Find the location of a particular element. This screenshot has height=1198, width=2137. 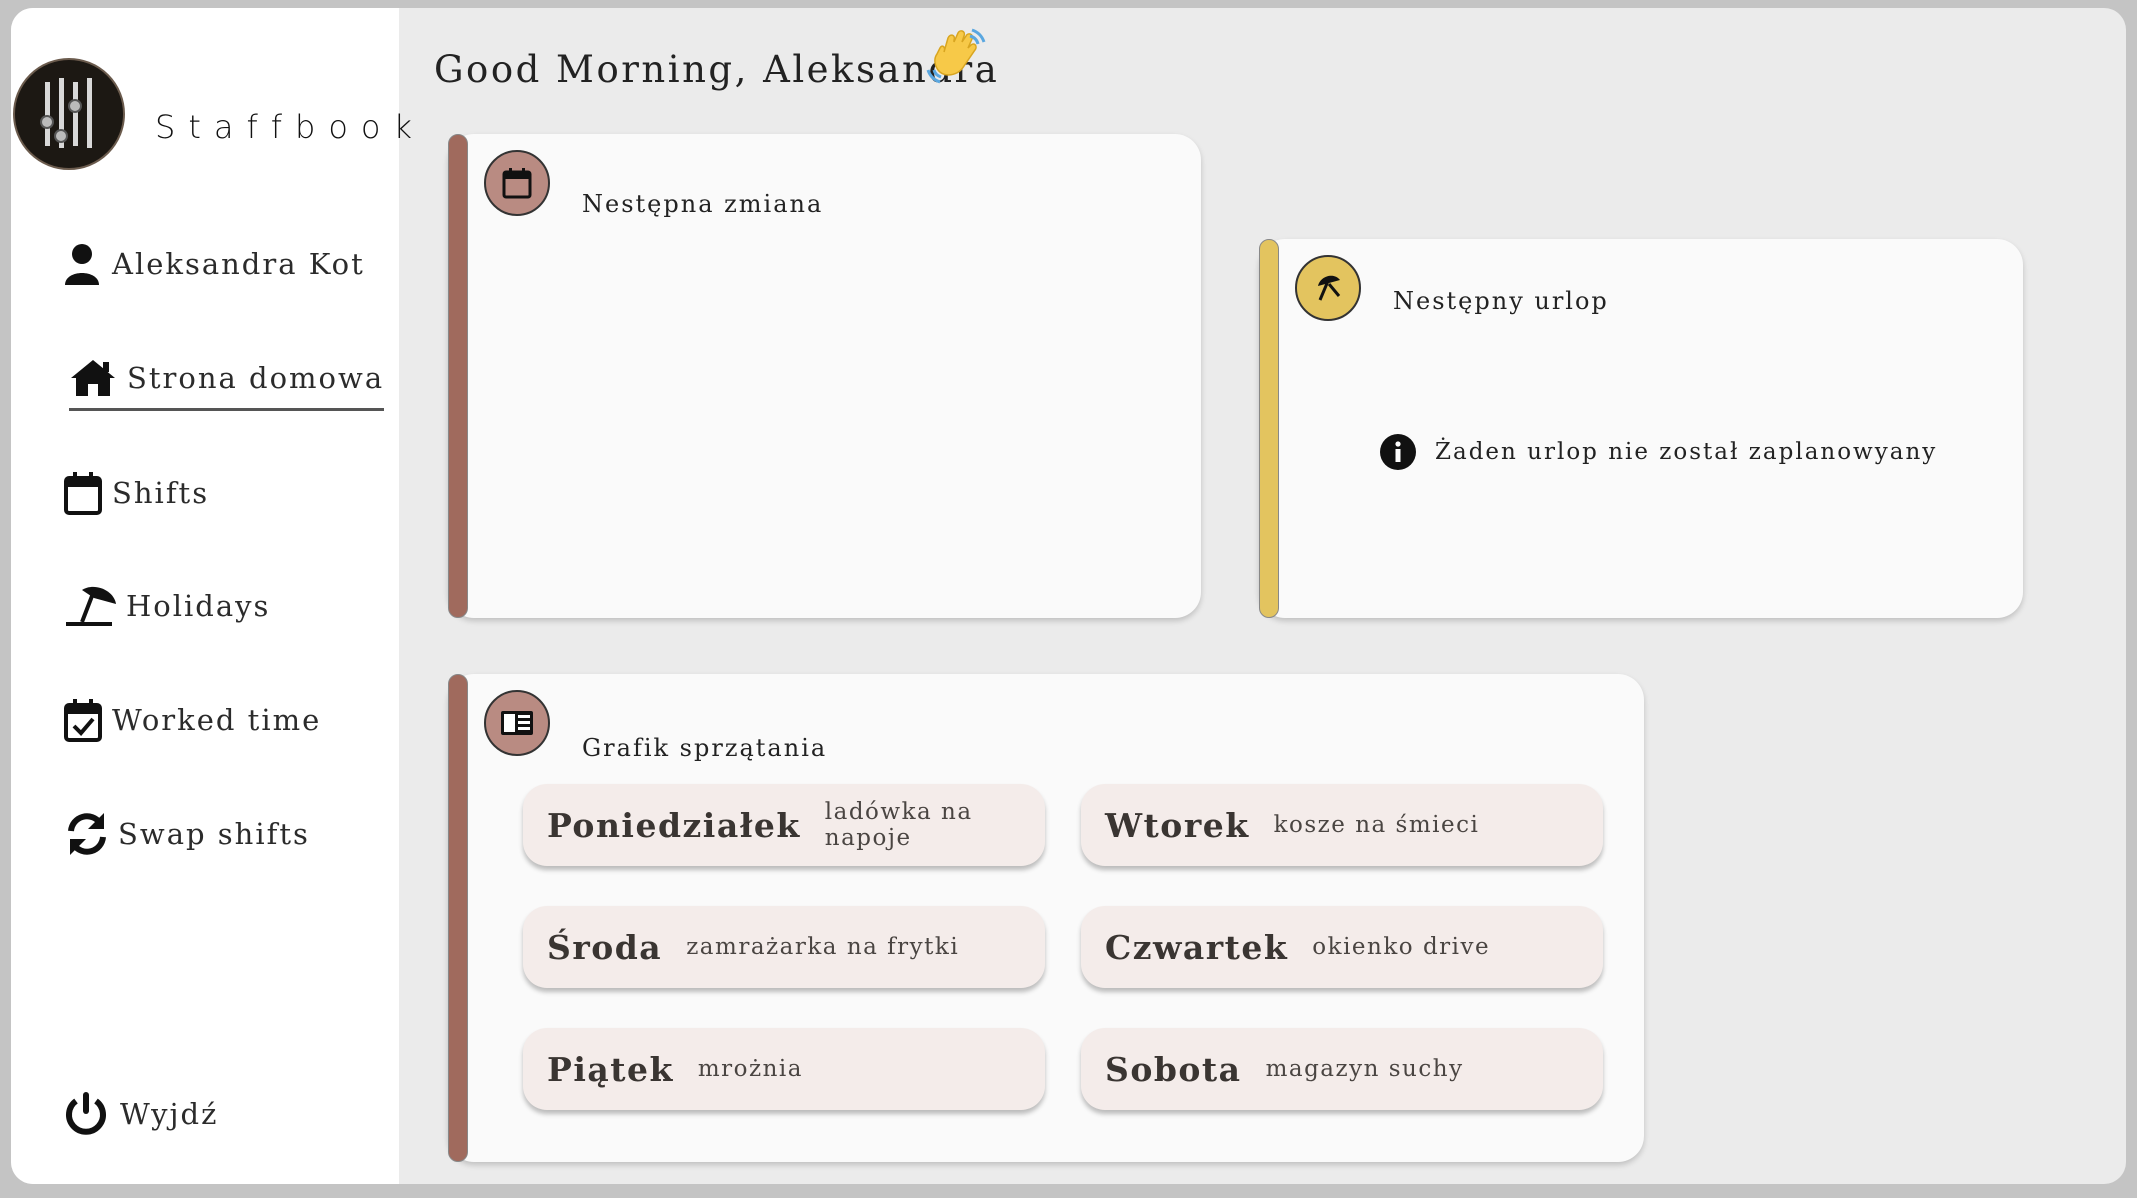

umbrella-beach-icon is located at coordinates (95, 606).